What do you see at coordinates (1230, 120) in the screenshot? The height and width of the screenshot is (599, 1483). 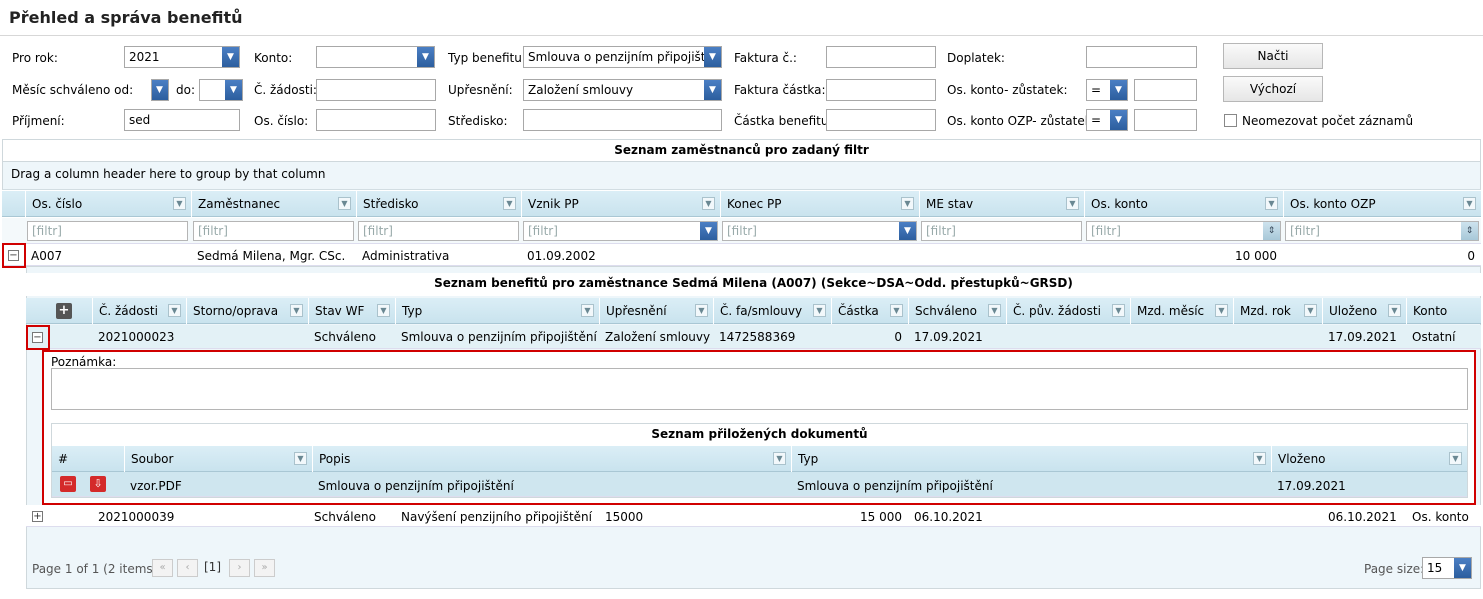 I see `unlimited-checkbox` at bounding box center [1230, 120].